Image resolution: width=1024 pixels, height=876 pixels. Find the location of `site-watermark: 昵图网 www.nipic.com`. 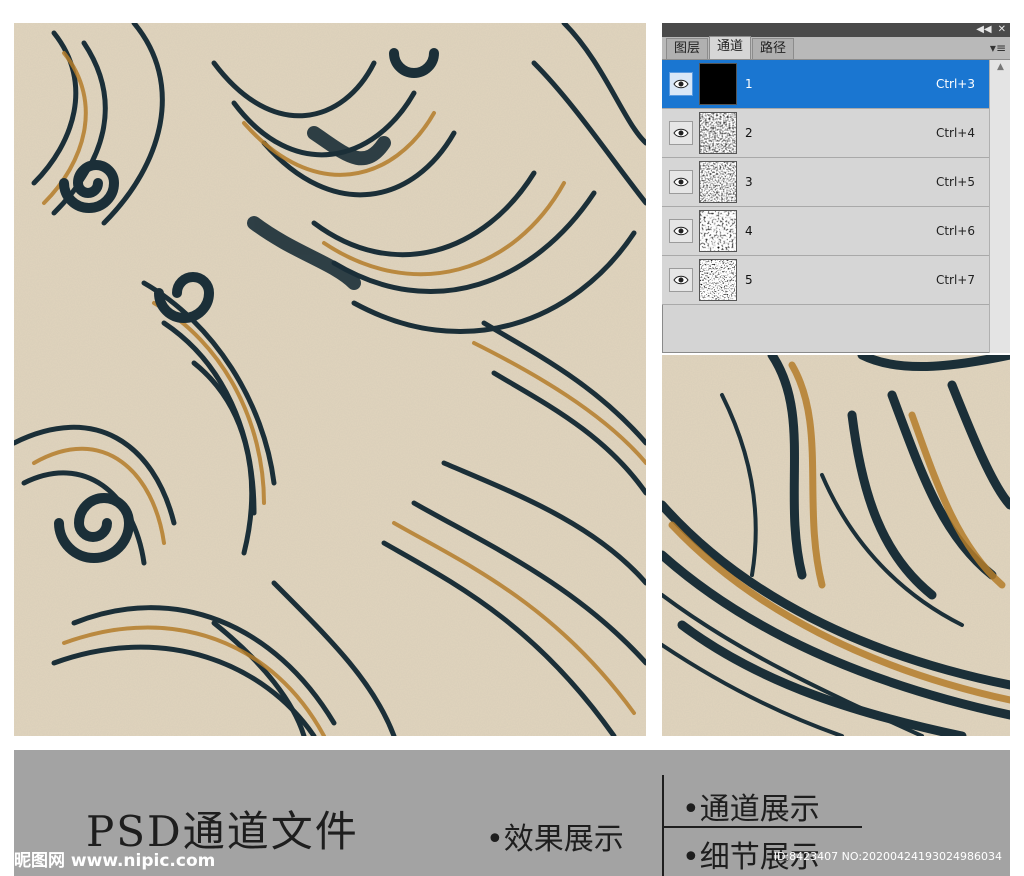

site-watermark: 昵图网 www.nipic.com is located at coordinates (115, 861).